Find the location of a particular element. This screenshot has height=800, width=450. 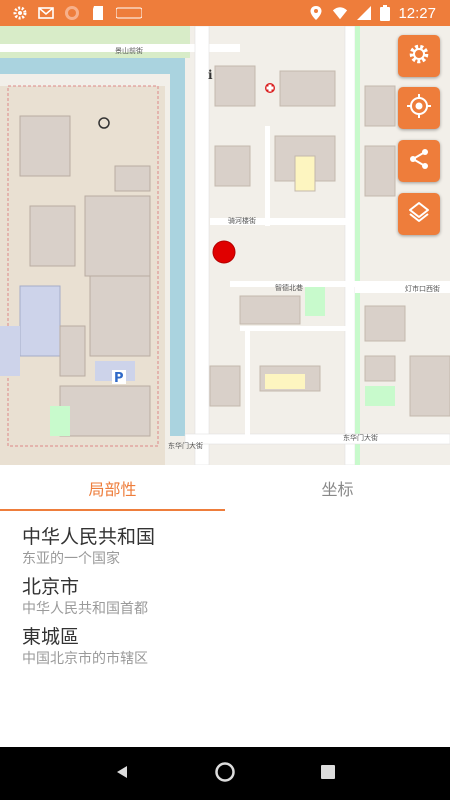

layers-button is located at coordinates (419, 214).